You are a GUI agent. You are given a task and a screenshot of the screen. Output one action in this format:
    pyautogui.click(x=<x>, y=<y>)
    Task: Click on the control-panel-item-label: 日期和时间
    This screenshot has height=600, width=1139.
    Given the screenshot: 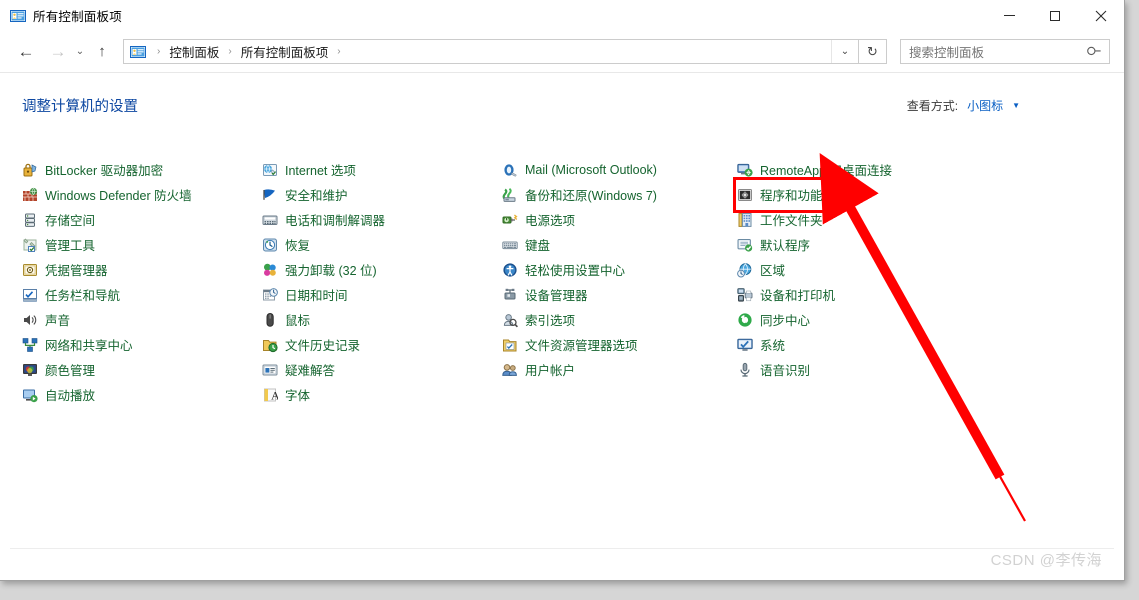 What is the action you would take?
    pyautogui.click(x=316, y=294)
    